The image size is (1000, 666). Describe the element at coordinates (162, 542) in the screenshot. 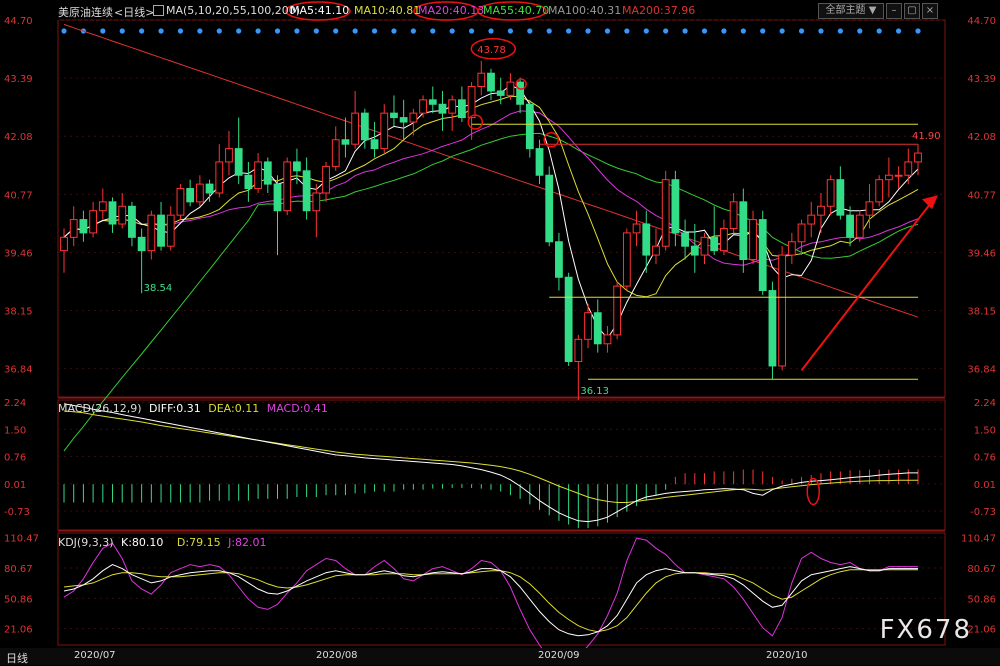

I see `kdj-header: KDJ(9,3,3) K:80.10 D:79.15 J:82.01` at that location.